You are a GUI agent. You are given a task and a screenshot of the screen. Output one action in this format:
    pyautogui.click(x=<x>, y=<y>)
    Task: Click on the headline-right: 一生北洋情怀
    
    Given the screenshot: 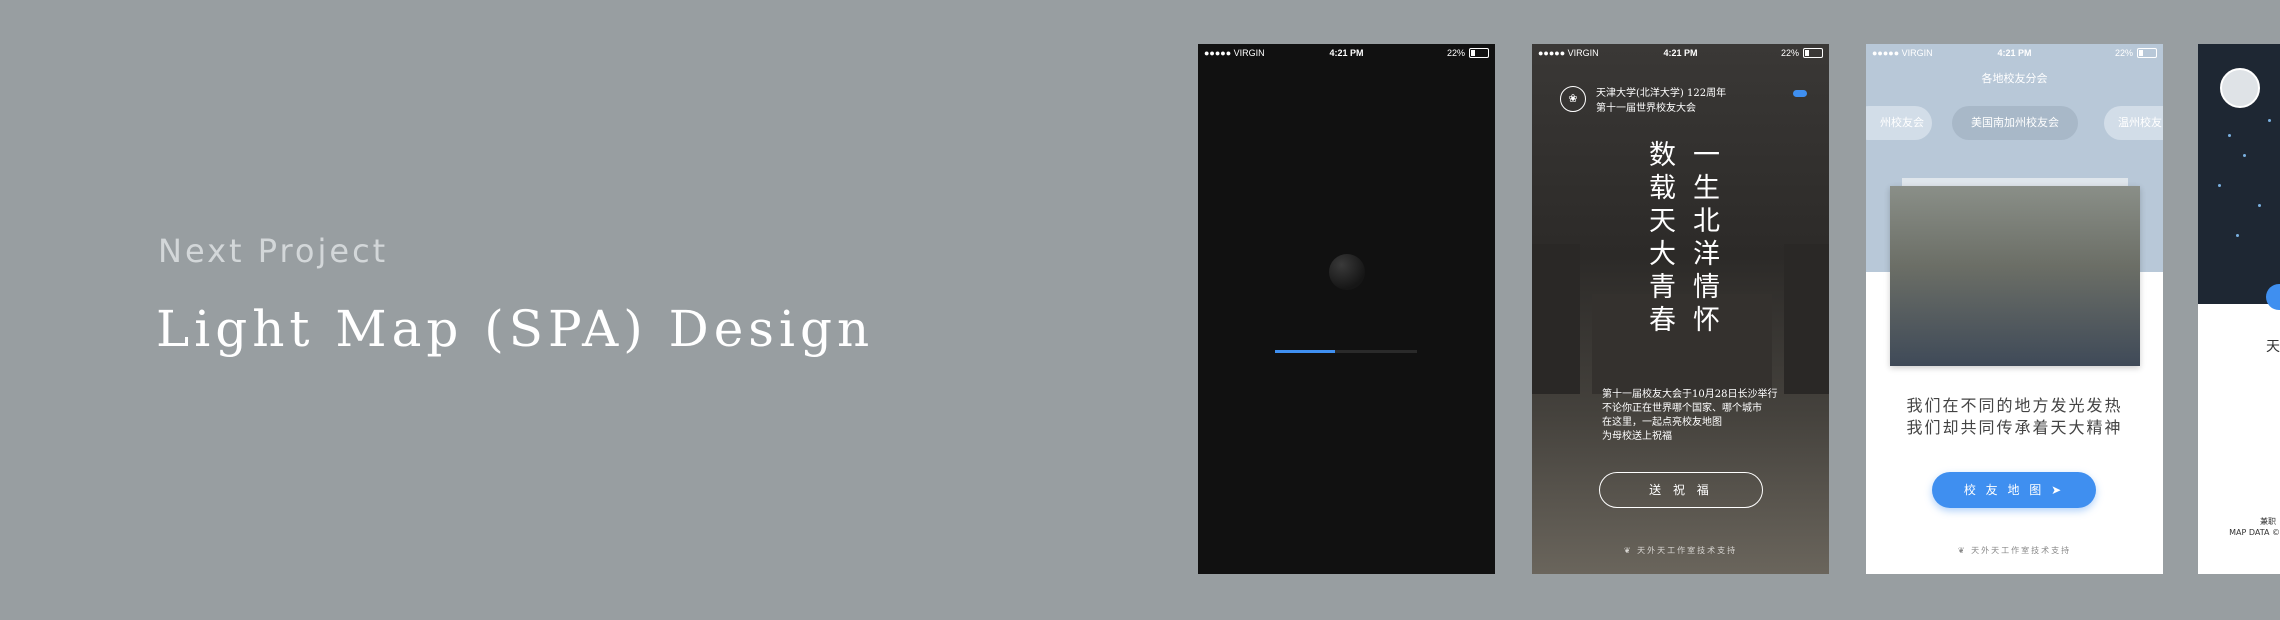 What is the action you would take?
    pyautogui.click(x=1703, y=239)
    